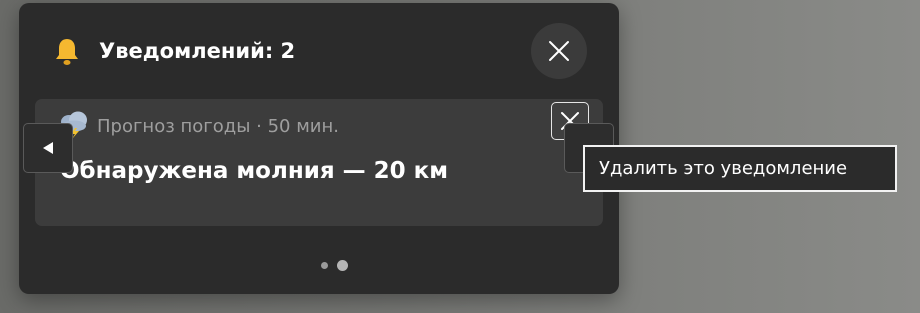  Describe the element at coordinates (254, 171) in the screenshot. I see `notification-headline: Обнаружена молния — 20 км` at that location.